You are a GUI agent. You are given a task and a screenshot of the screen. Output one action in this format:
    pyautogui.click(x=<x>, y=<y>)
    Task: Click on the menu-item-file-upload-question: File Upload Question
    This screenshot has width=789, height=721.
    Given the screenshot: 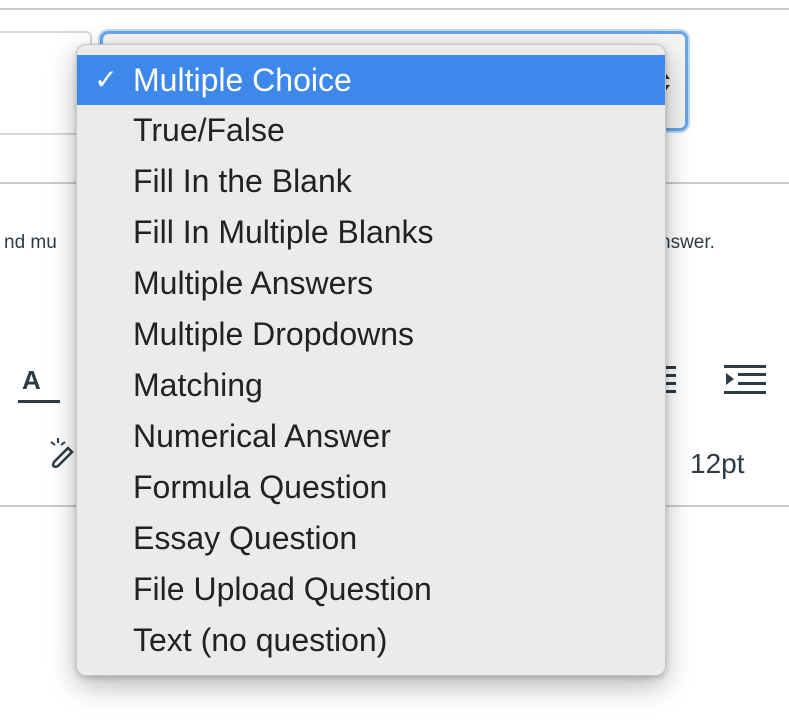 What is the action you would take?
    pyautogui.click(x=371, y=589)
    